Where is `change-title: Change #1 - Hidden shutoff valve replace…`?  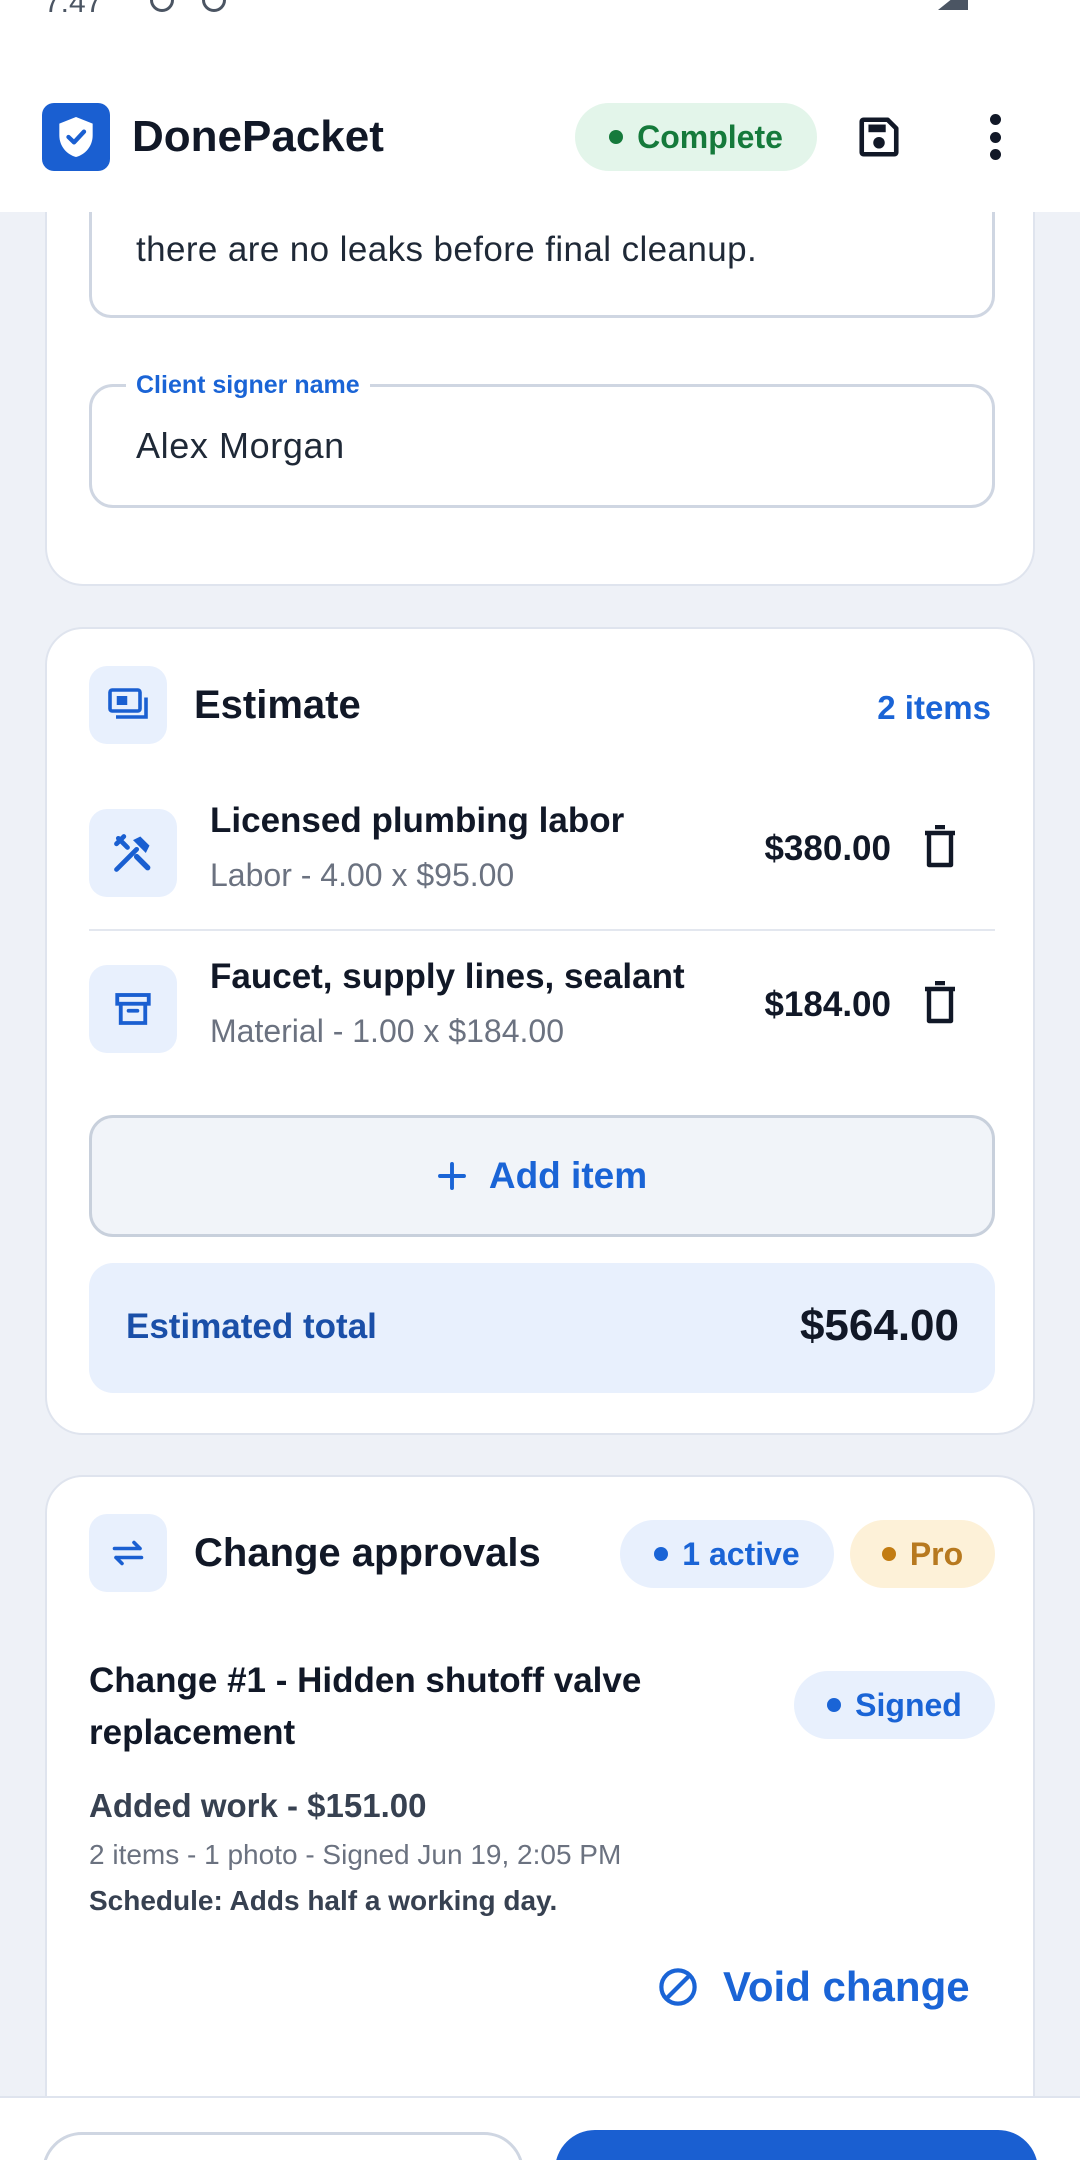
change-title: Change #1 - Hidden shutoff valve replace… is located at coordinates (365, 1706).